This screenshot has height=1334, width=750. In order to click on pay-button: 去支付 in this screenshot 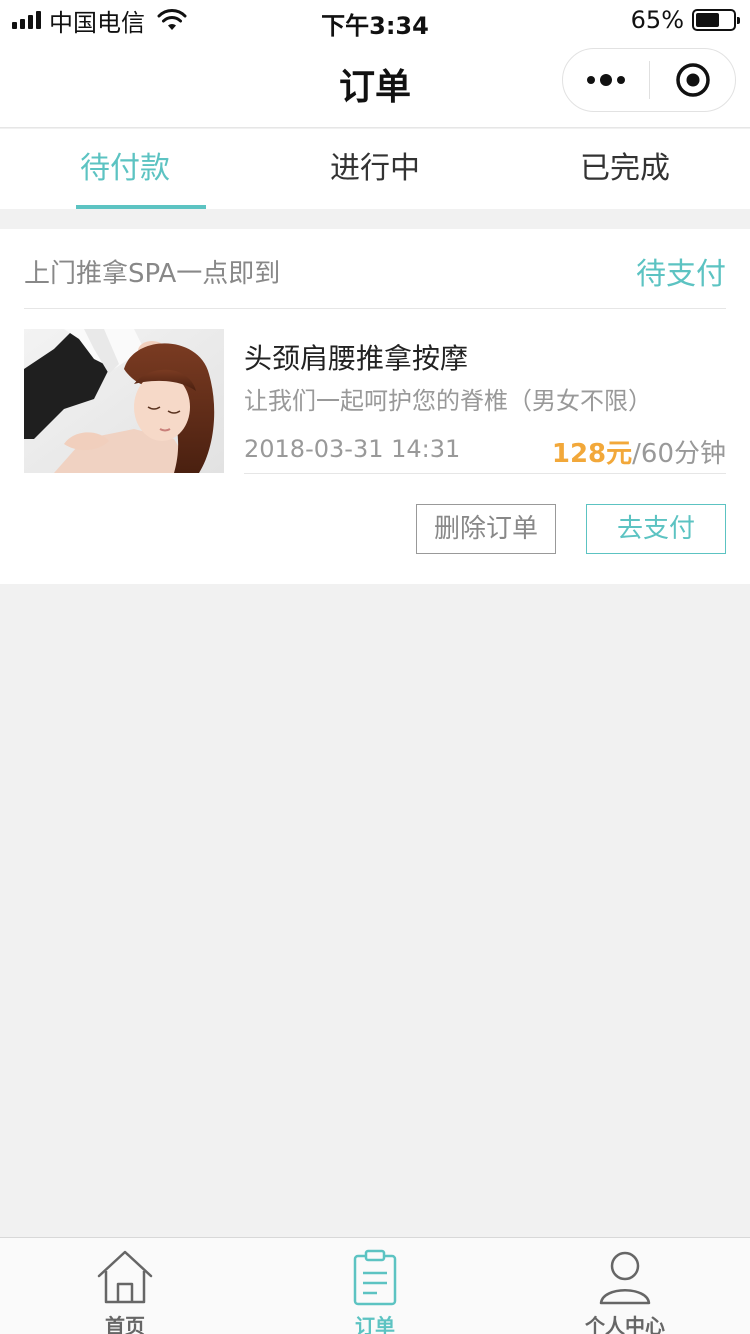, I will do `click(656, 529)`.